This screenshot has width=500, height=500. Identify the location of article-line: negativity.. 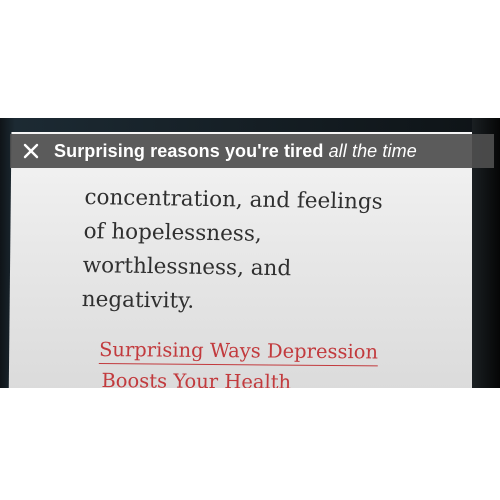
(138, 300).